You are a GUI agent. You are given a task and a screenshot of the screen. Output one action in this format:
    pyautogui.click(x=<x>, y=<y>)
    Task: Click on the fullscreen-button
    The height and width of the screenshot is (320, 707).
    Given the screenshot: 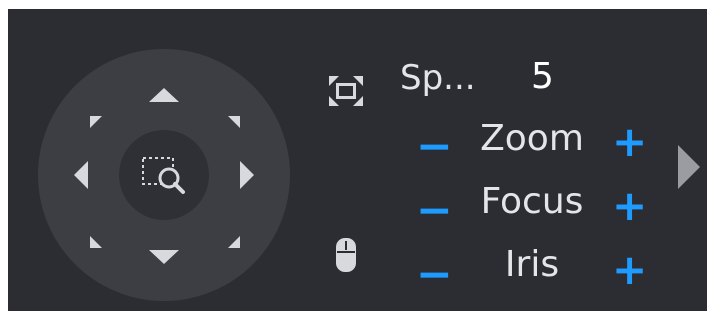 What is the action you would take?
    pyautogui.click(x=346, y=93)
    